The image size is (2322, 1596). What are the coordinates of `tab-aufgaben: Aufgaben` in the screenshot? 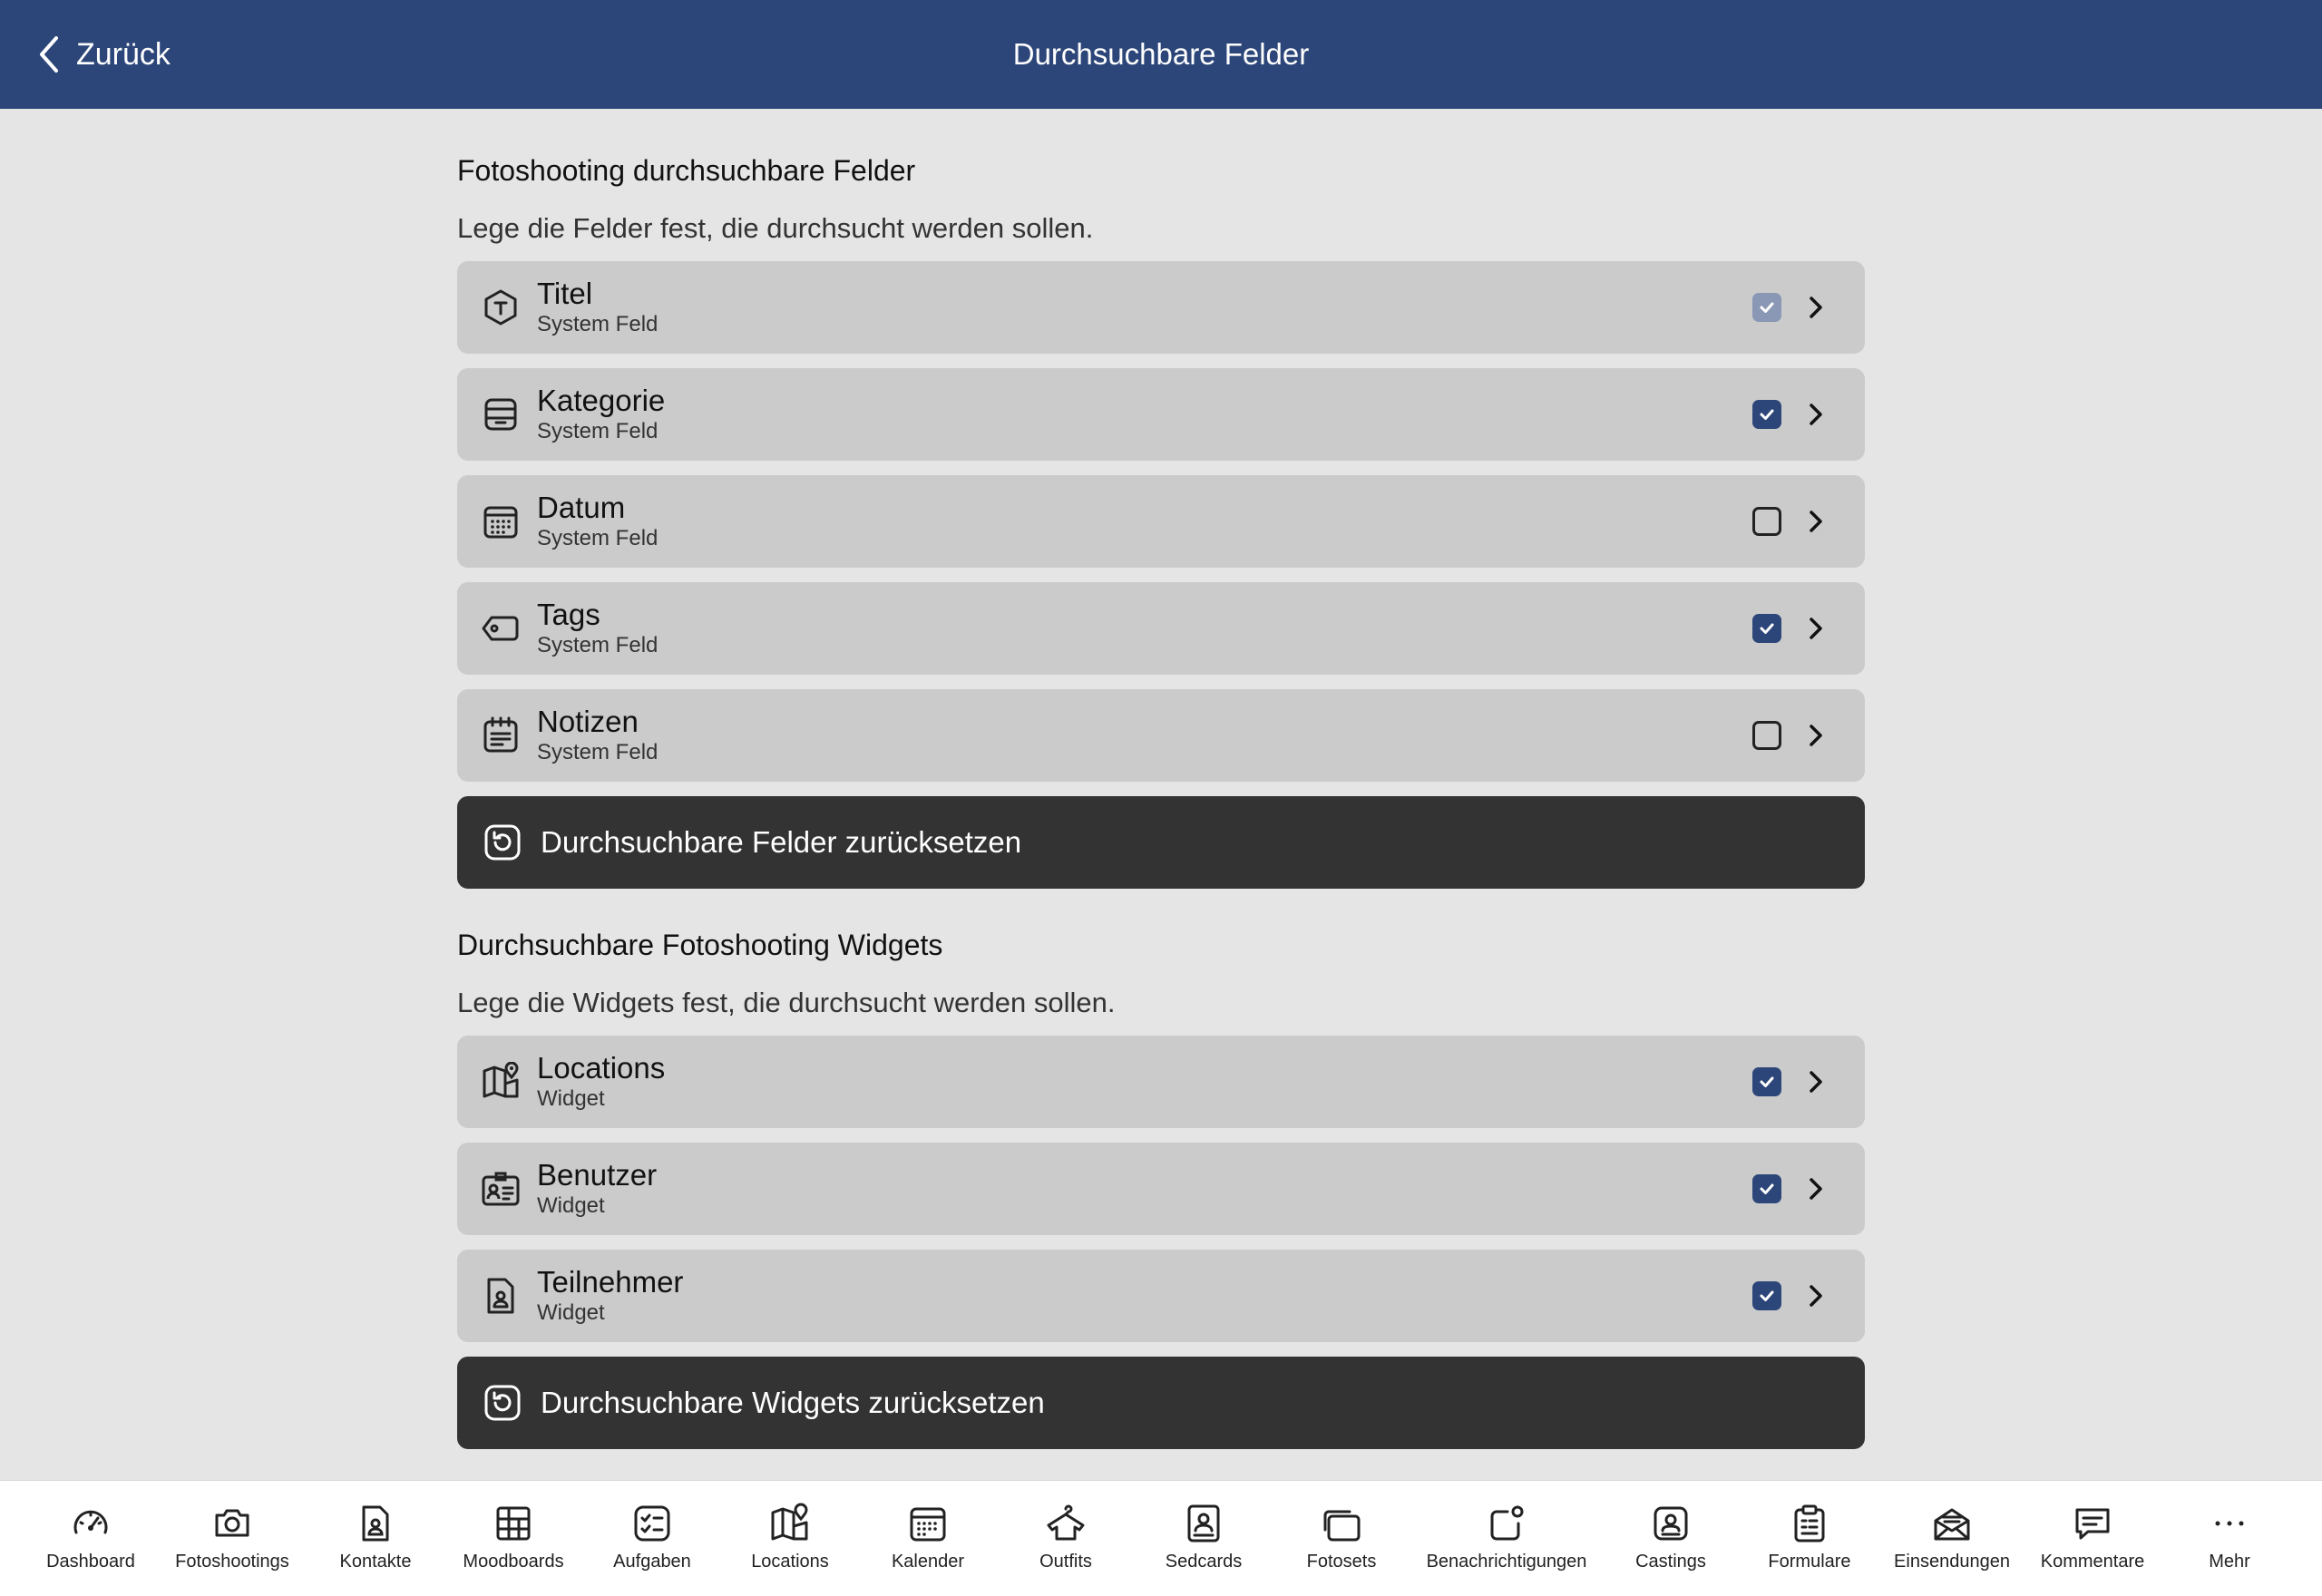 It's located at (652, 1538).